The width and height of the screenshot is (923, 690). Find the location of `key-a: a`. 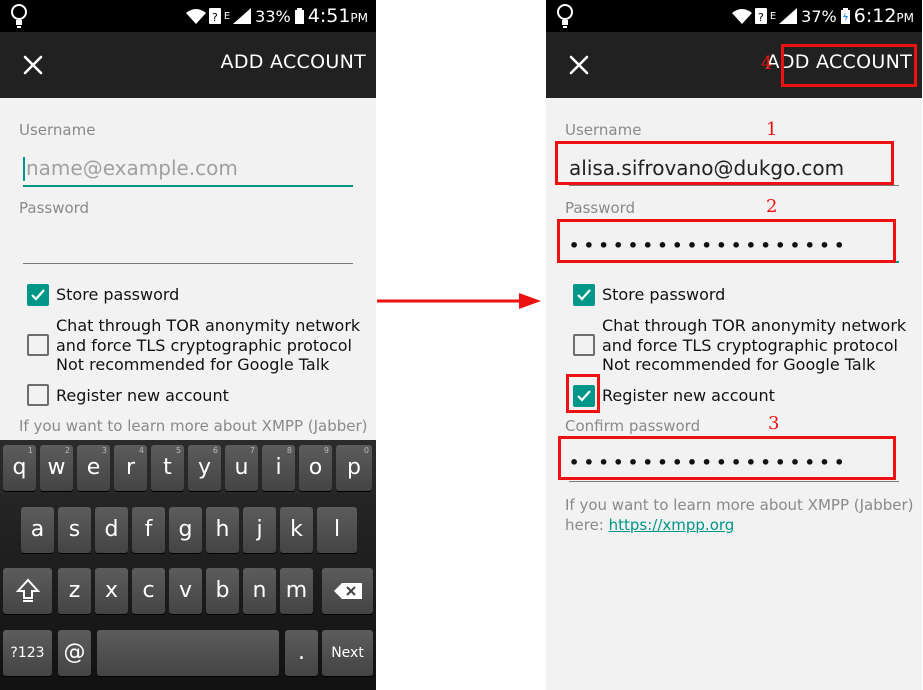

key-a: a is located at coordinates (37, 530).